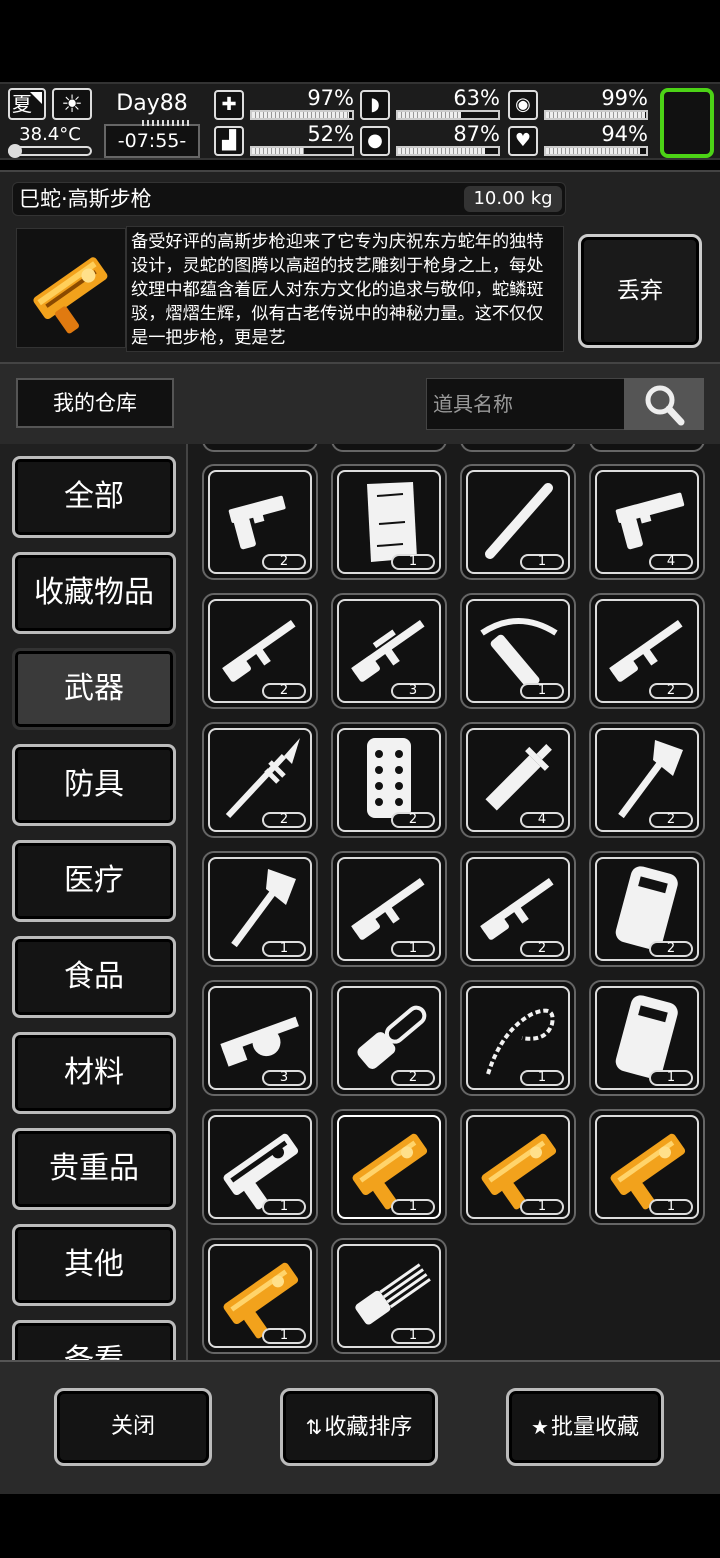 This screenshot has height=1558, width=720. I want to click on category-medical: 医疗, so click(94, 881).